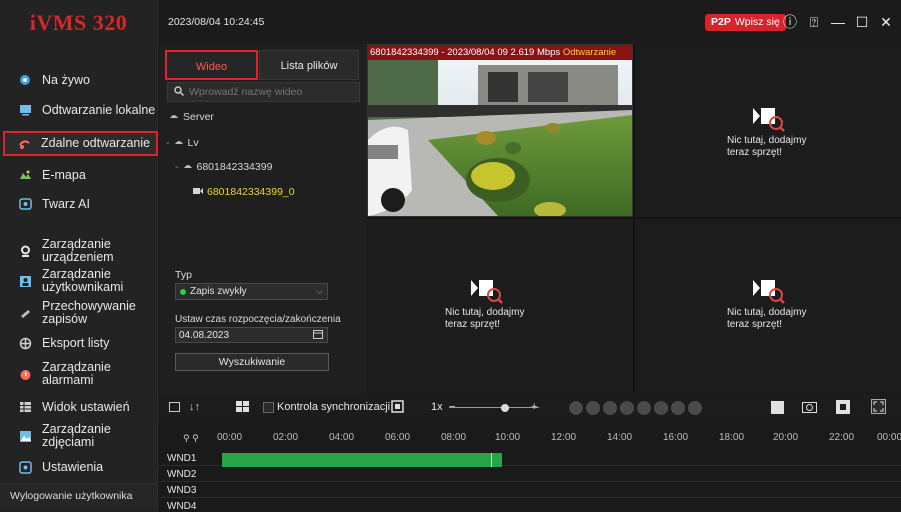 This screenshot has height=512, width=901. I want to click on rewind-icon, so click(661, 408).